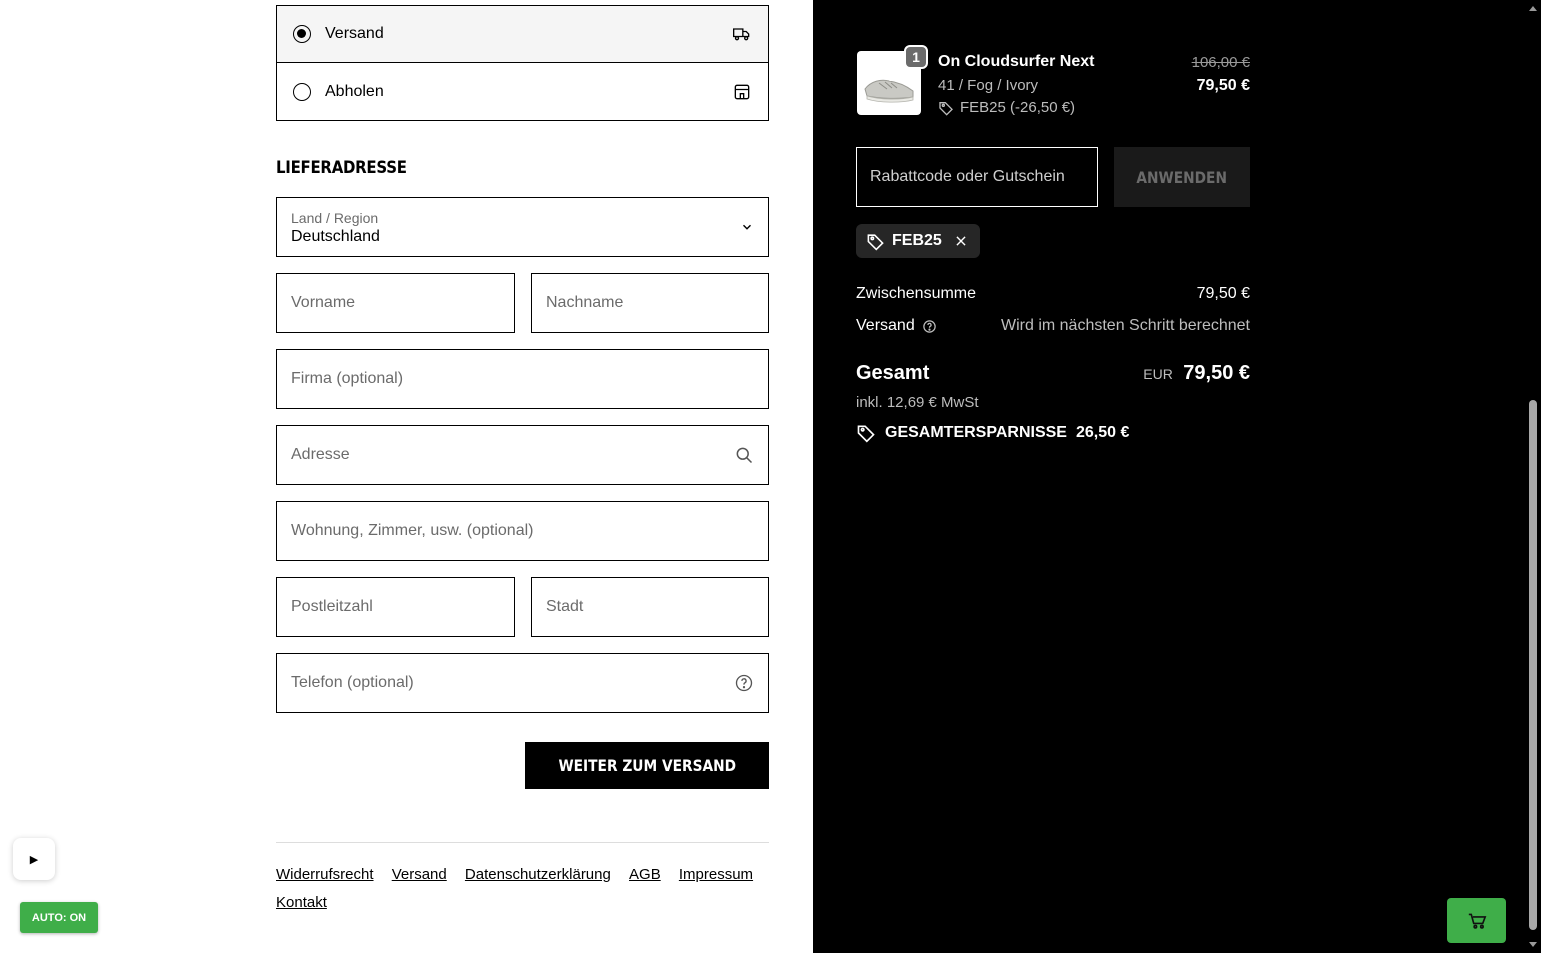 The width and height of the screenshot is (1541, 953). Describe the element at coordinates (354, 91) in the screenshot. I see `pickup-option-label: Abholen` at that location.